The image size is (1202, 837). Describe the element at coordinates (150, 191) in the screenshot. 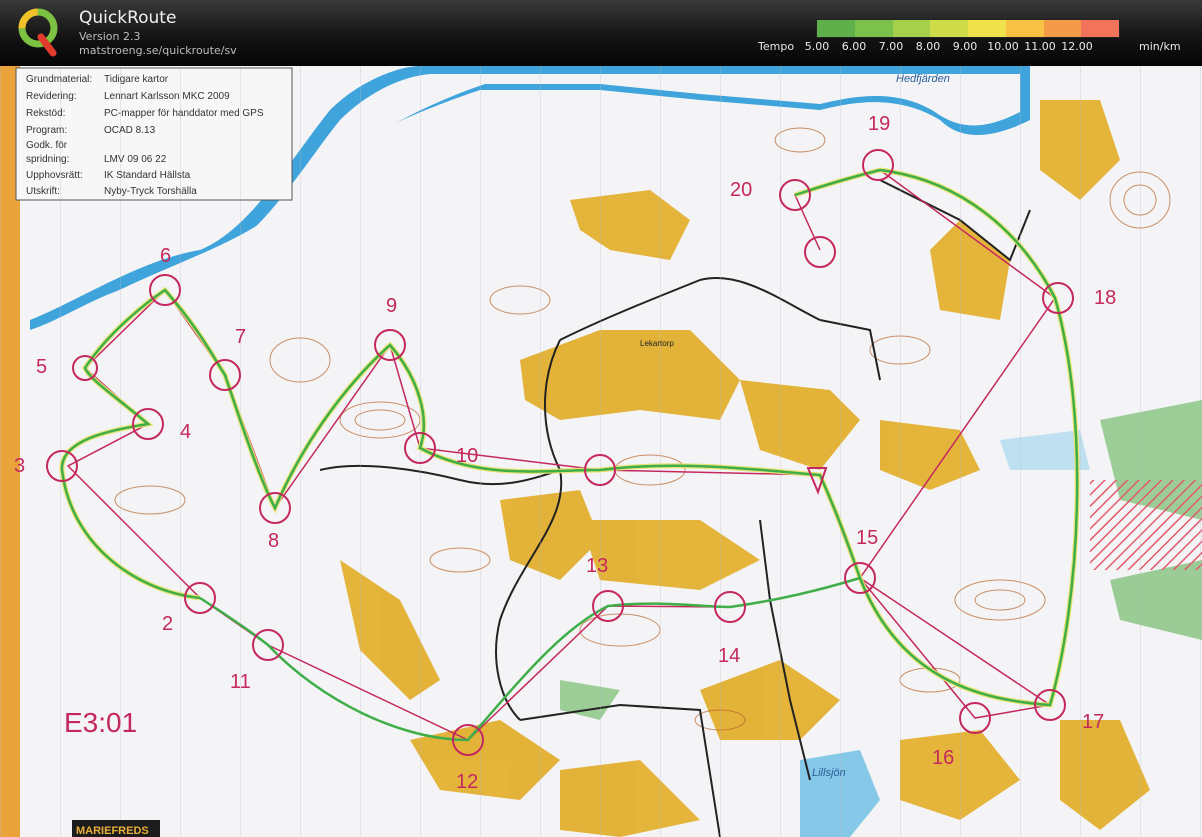

I see `info-value: Nyby-Tryck Torshälla` at that location.